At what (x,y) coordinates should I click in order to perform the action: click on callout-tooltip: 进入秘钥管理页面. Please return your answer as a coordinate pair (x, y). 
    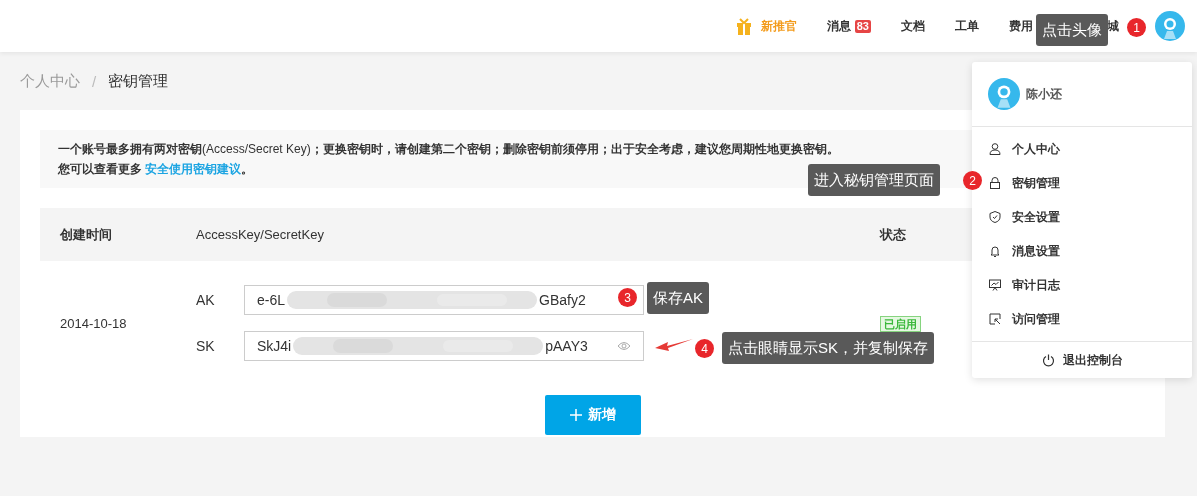
    Looking at the image, I should click on (874, 180).